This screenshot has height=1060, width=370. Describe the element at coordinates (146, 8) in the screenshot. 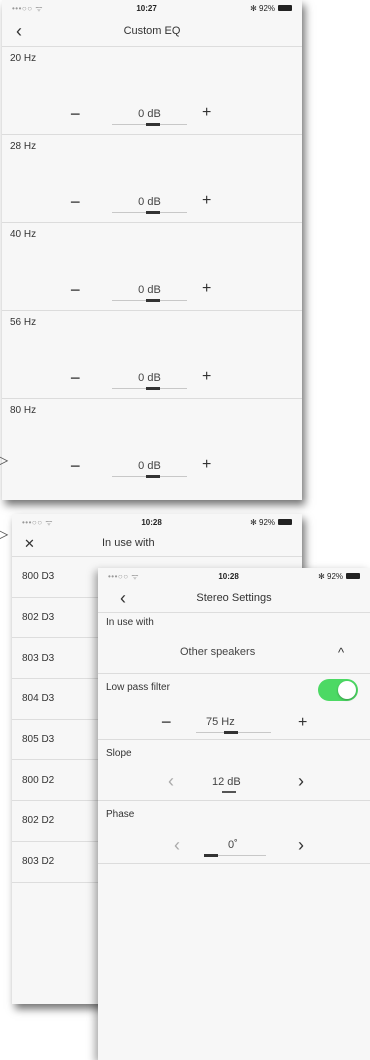

I see `status-time: 10:27` at that location.